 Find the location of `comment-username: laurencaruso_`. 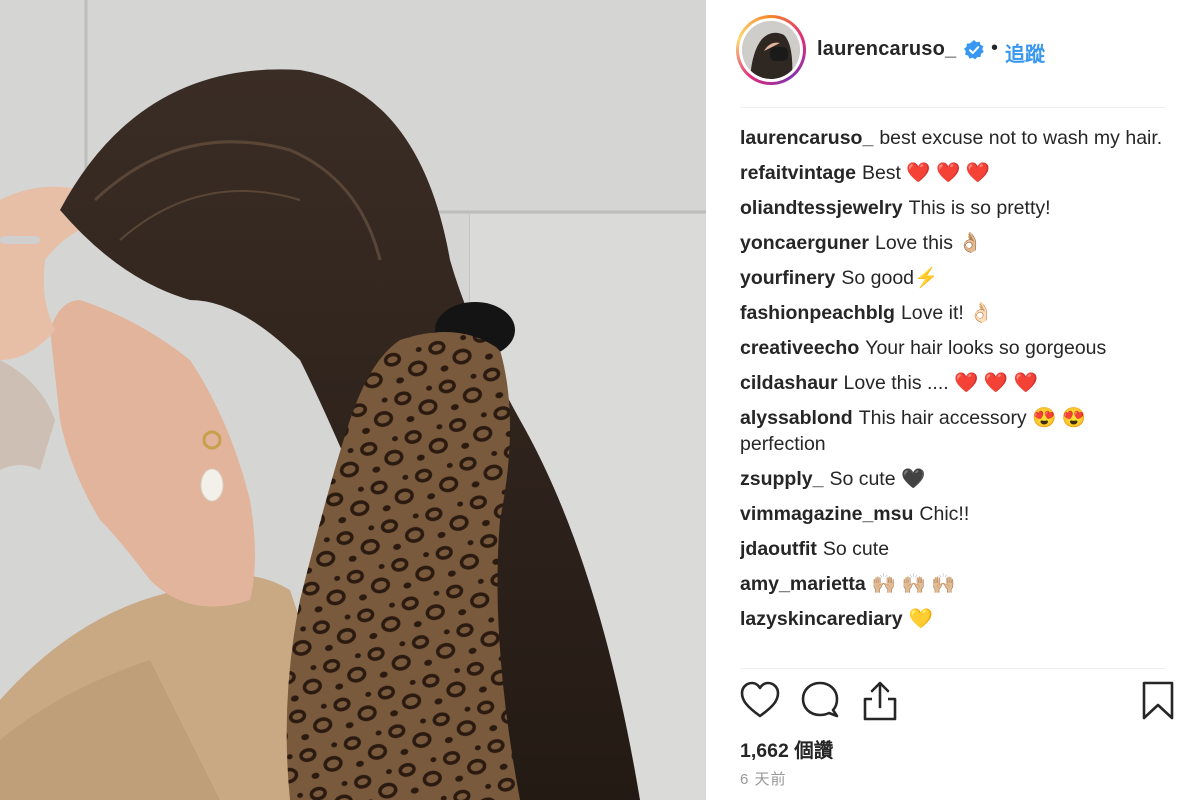

comment-username: laurencaruso_ is located at coordinates (806, 138).